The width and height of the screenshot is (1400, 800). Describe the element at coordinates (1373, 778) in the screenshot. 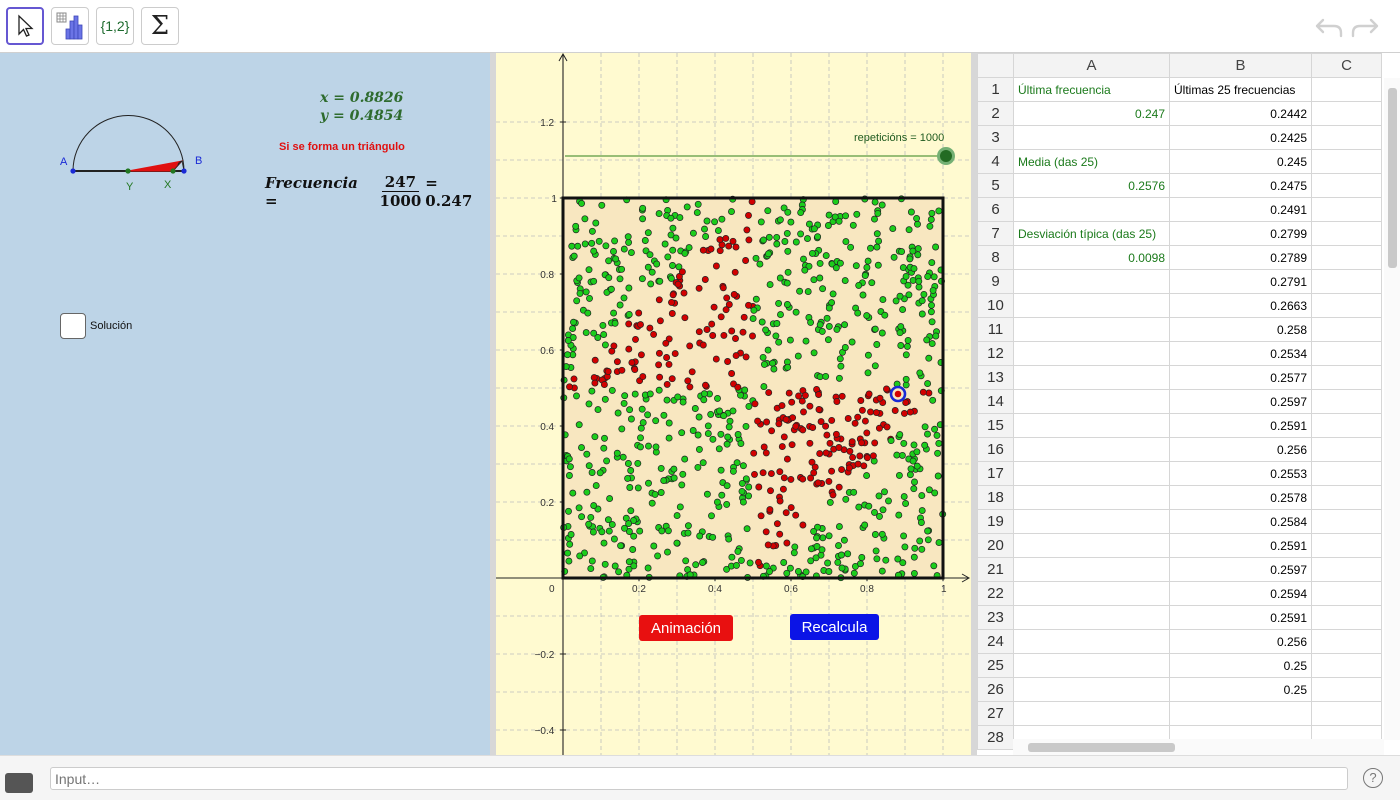

I see `help-icon: ?` at that location.